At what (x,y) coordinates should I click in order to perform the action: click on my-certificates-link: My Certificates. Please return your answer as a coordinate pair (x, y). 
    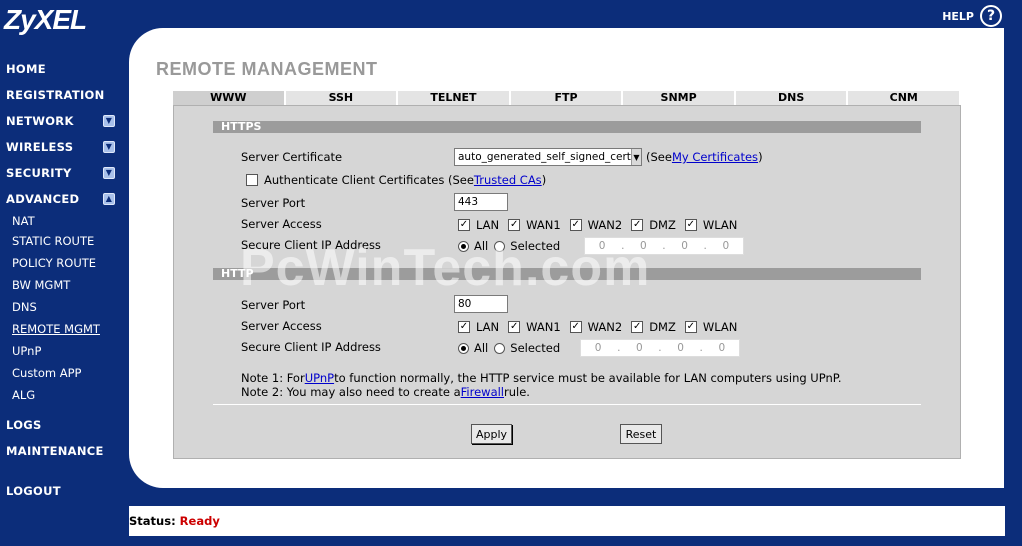
    Looking at the image, I should click on (715, 157).